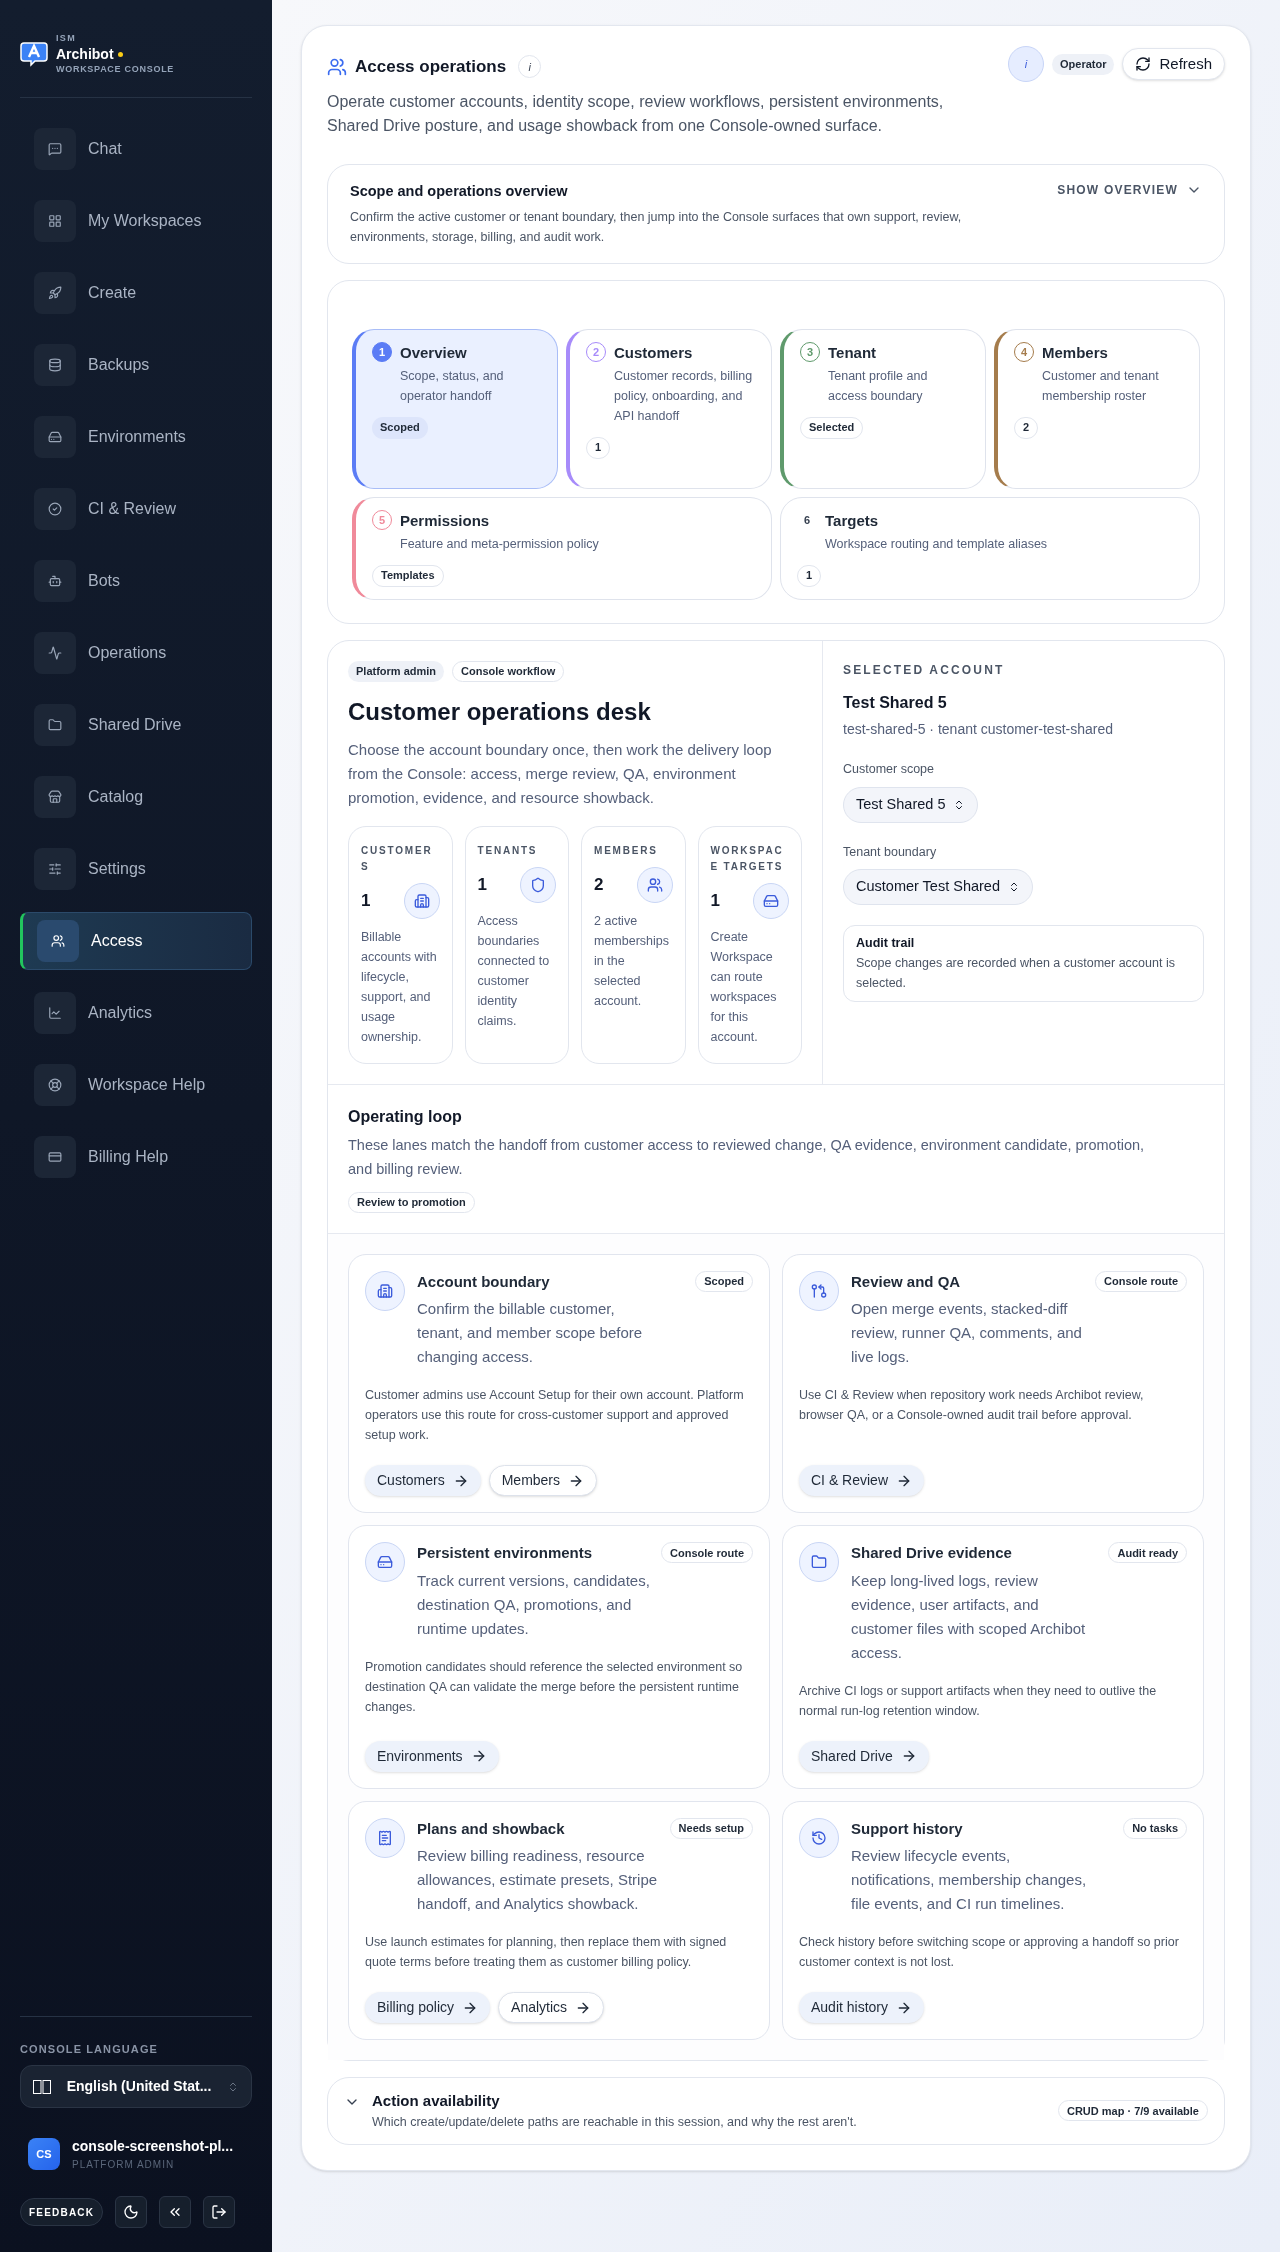  Describe the element at coordinates (115, 69) in the screenshot. I see `brand-subtitle: WORKSPACE CONSOLE` at that location.